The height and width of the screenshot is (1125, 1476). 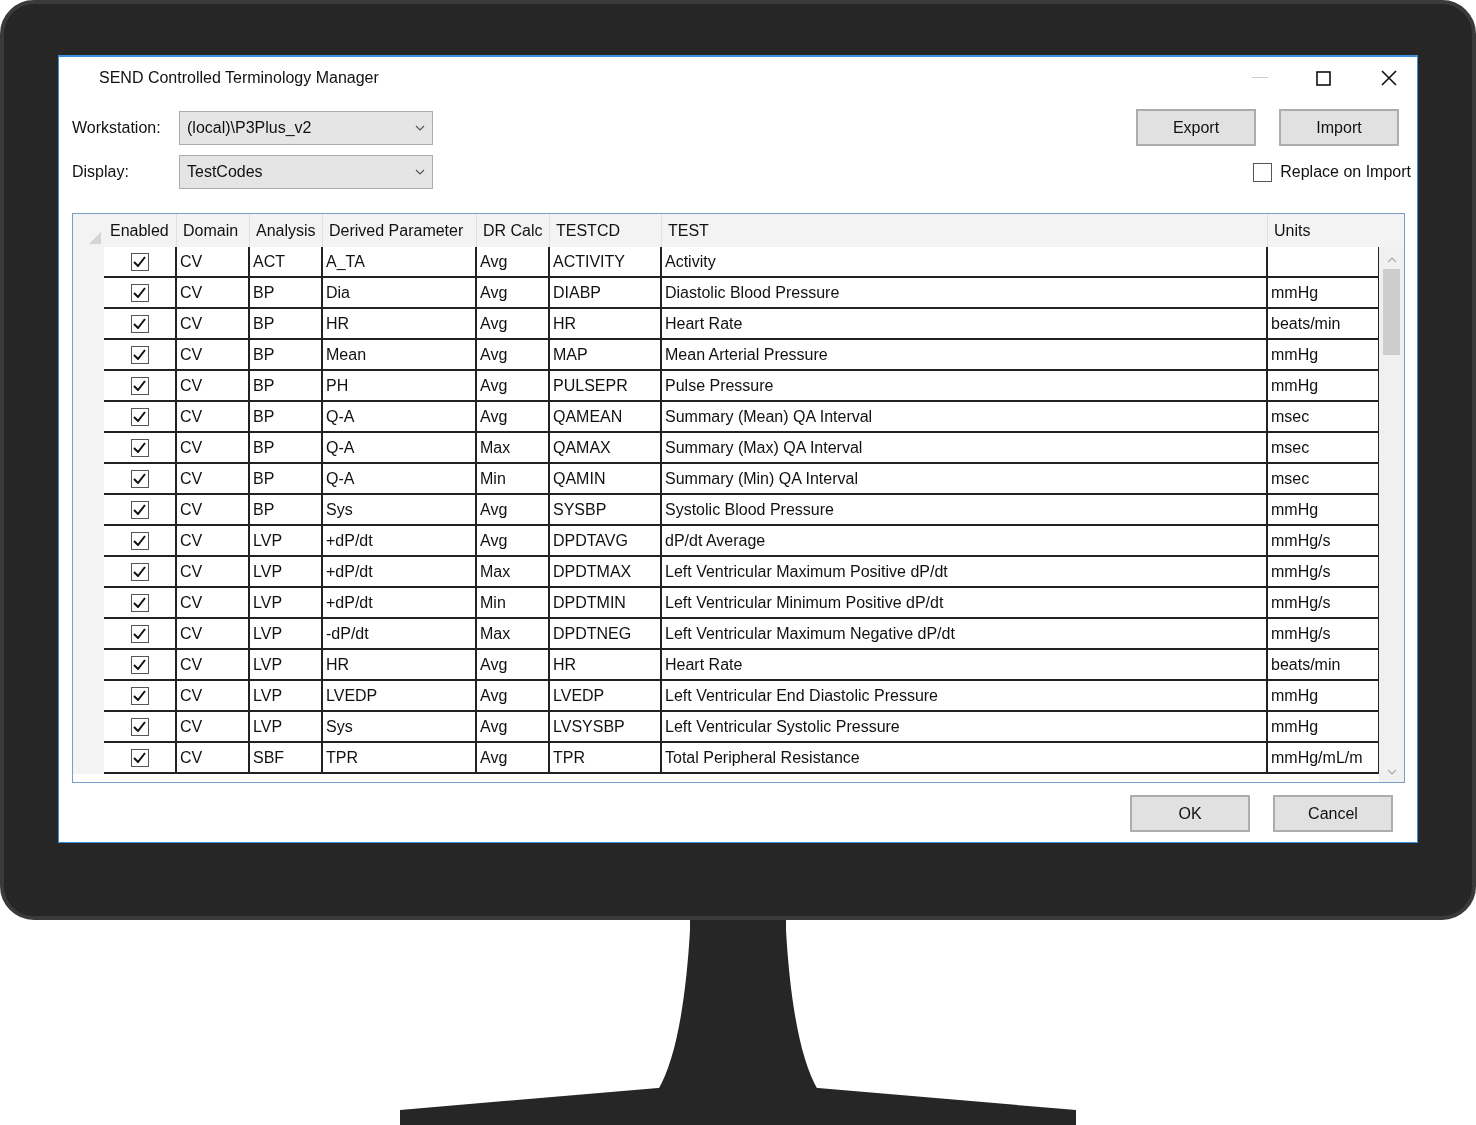 I want to click on dialog-button: Export, so click(x=1196, y=127).